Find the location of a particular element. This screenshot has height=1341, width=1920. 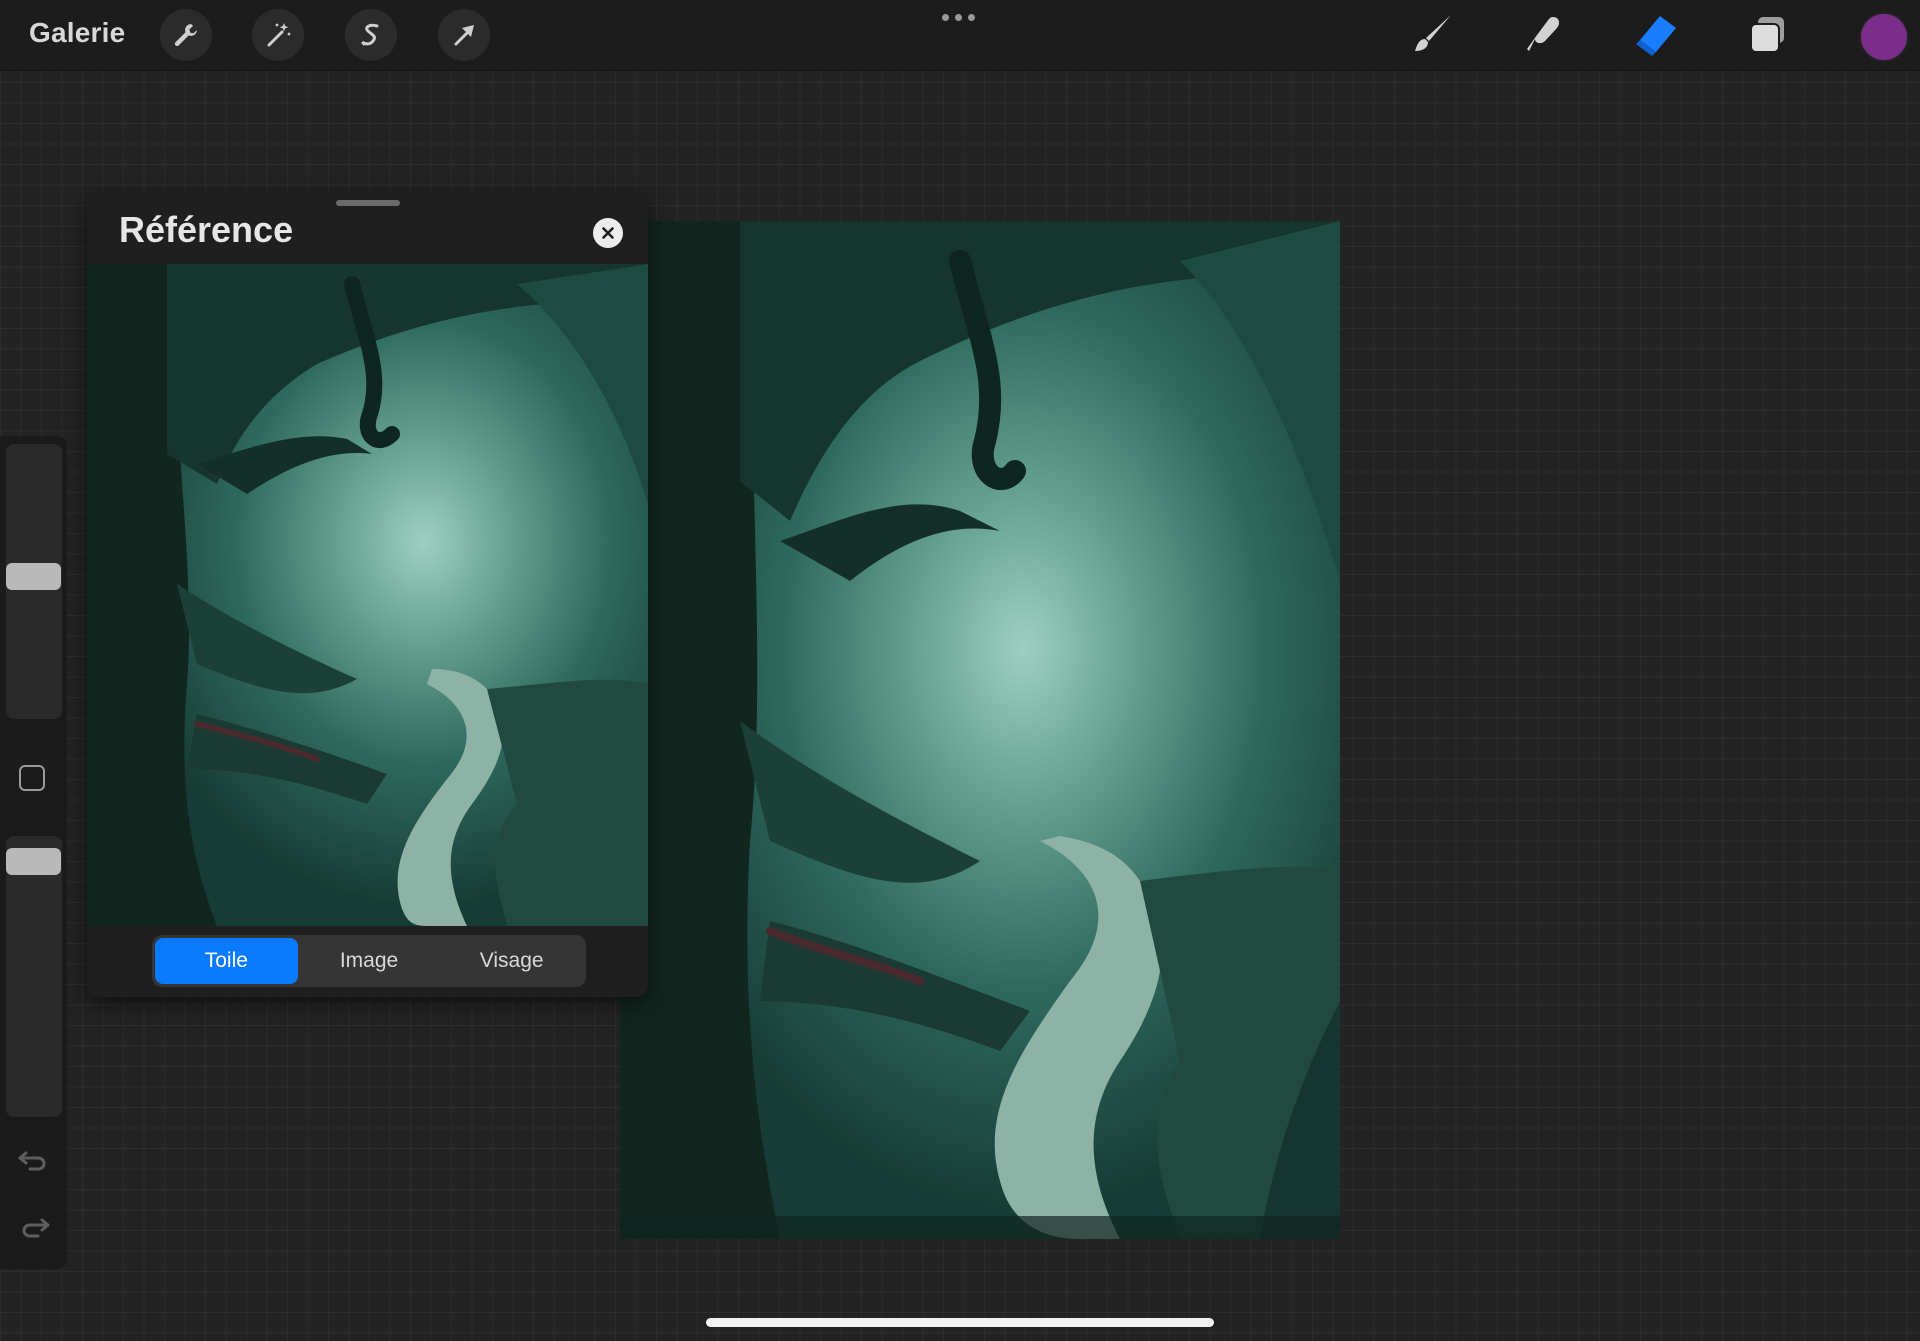

reference-title: Référence is located at coordinates (206, 229).